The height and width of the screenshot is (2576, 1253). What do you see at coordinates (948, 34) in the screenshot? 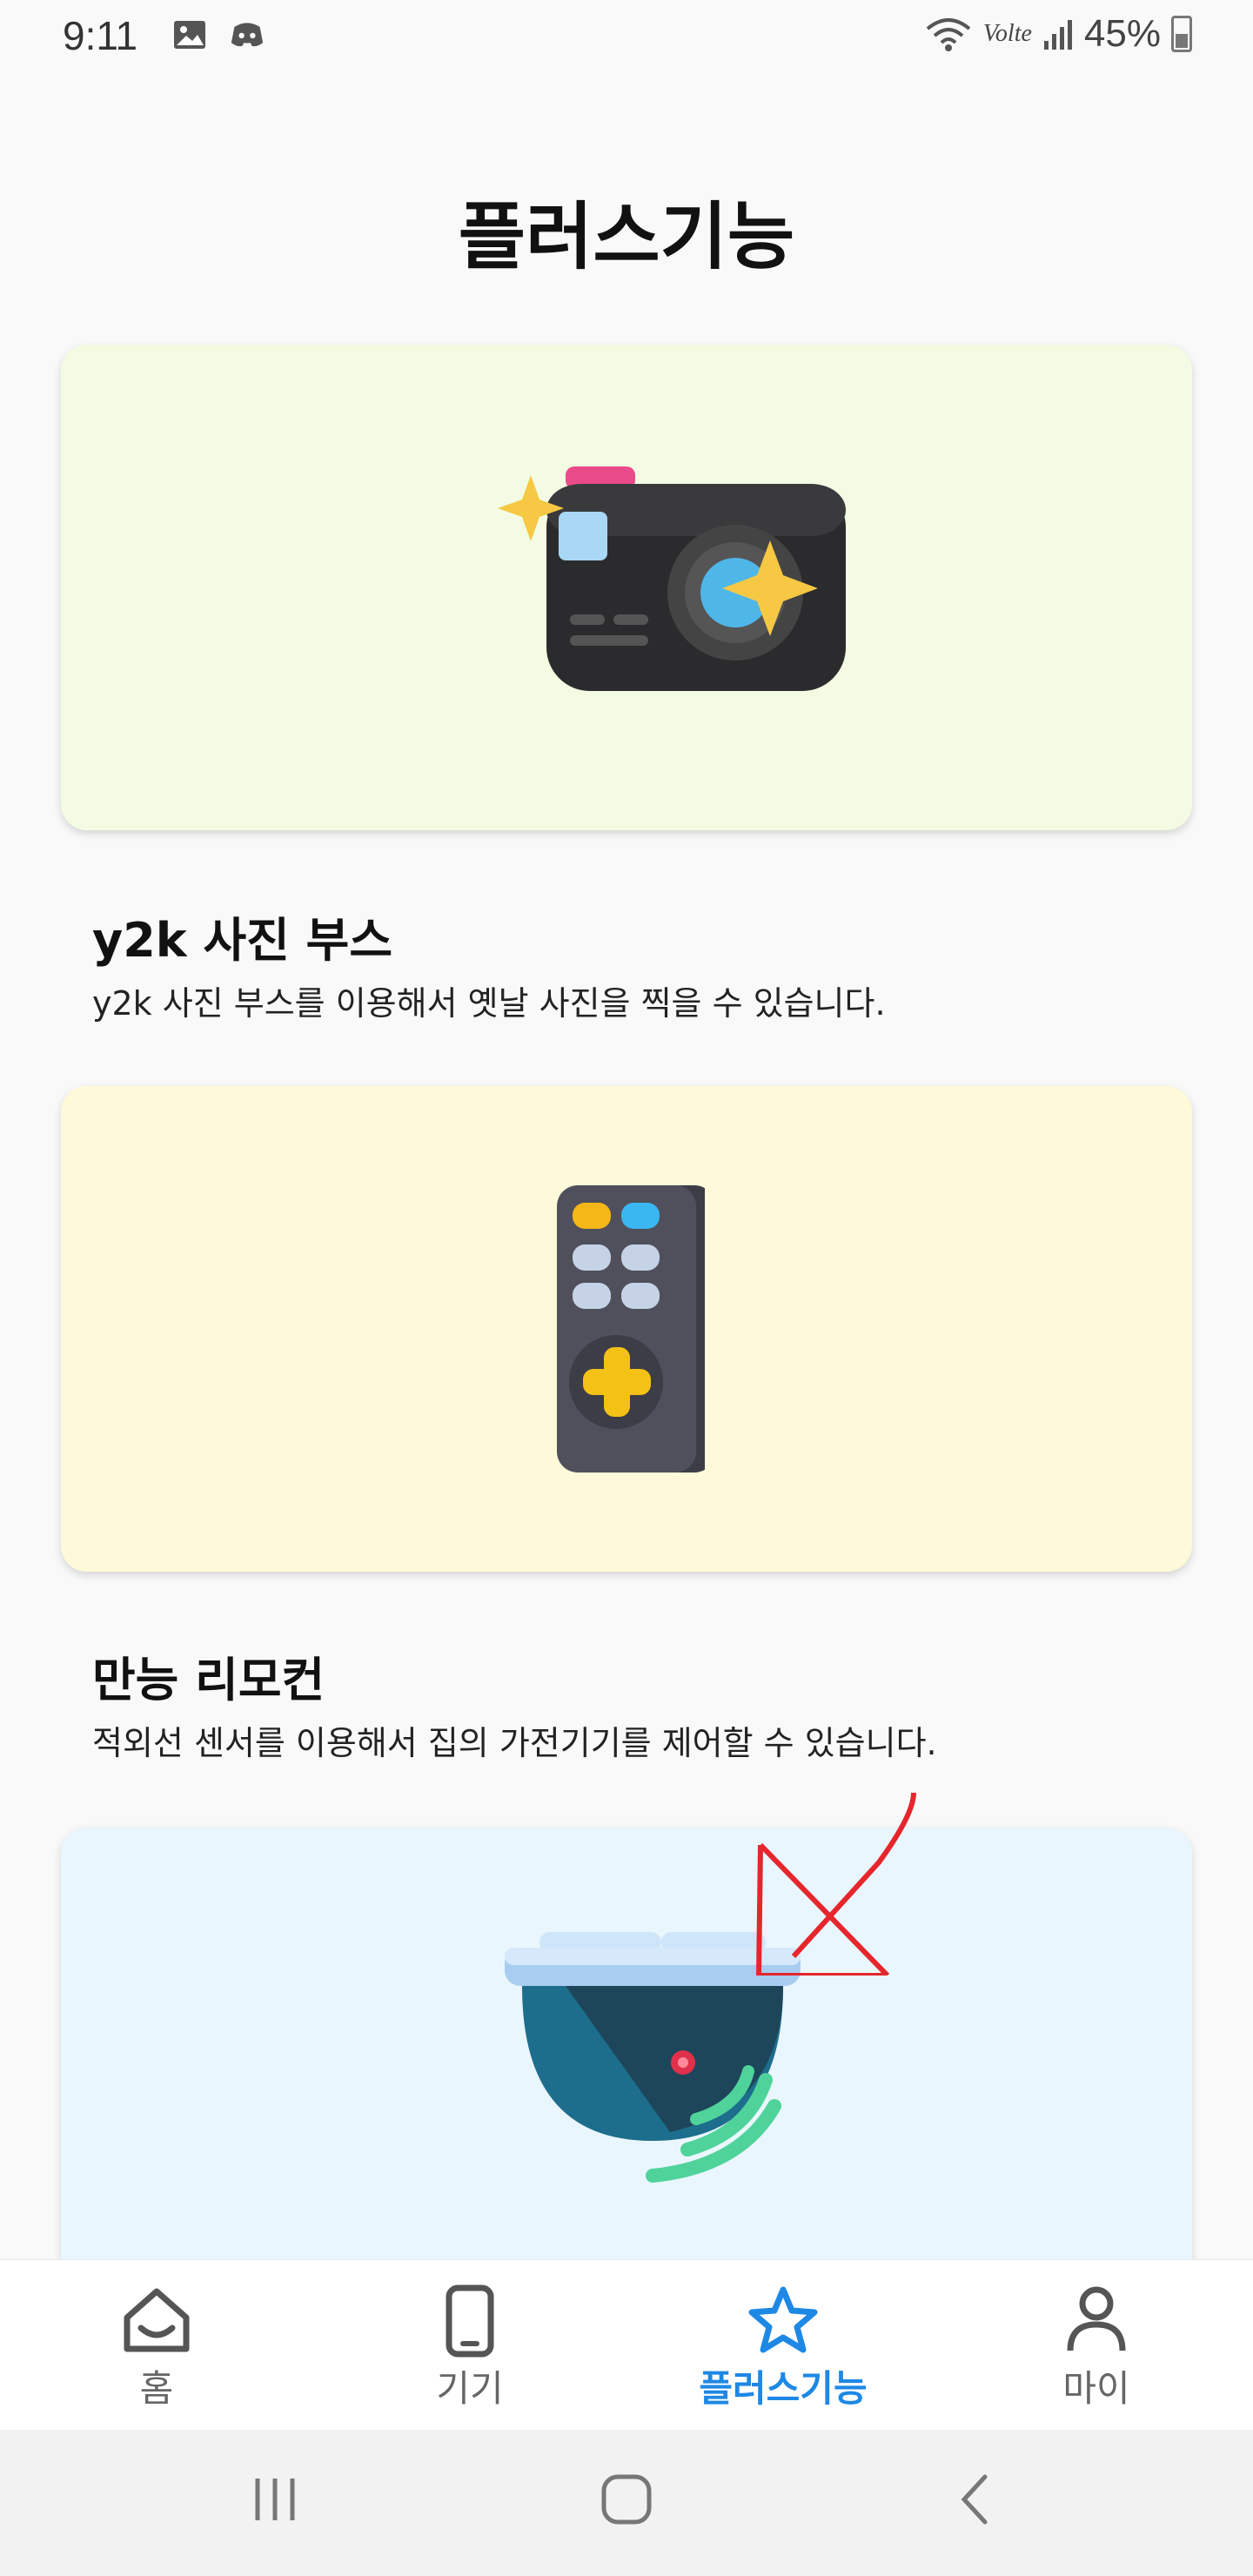
I see `wifi-icon` at bounding box center [948, 34].